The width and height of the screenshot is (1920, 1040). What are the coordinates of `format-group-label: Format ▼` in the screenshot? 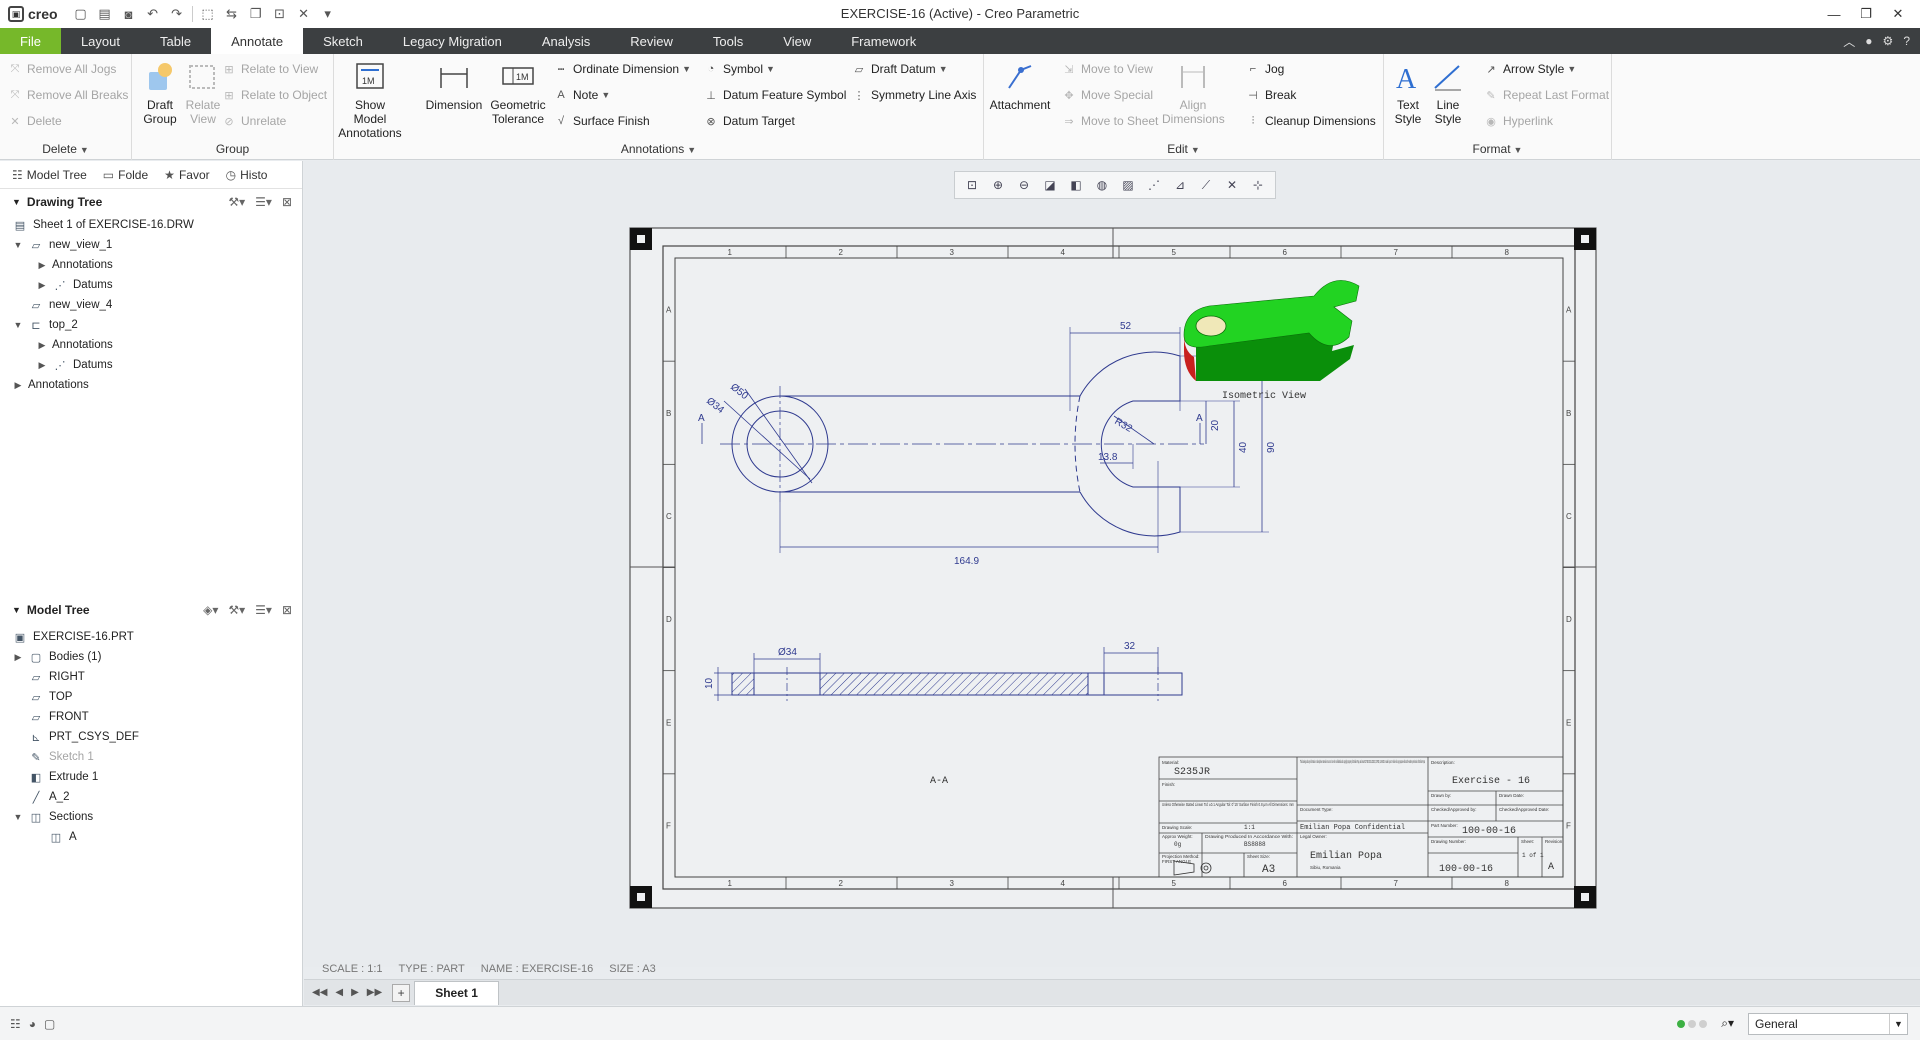 It's located at (1497, 149).